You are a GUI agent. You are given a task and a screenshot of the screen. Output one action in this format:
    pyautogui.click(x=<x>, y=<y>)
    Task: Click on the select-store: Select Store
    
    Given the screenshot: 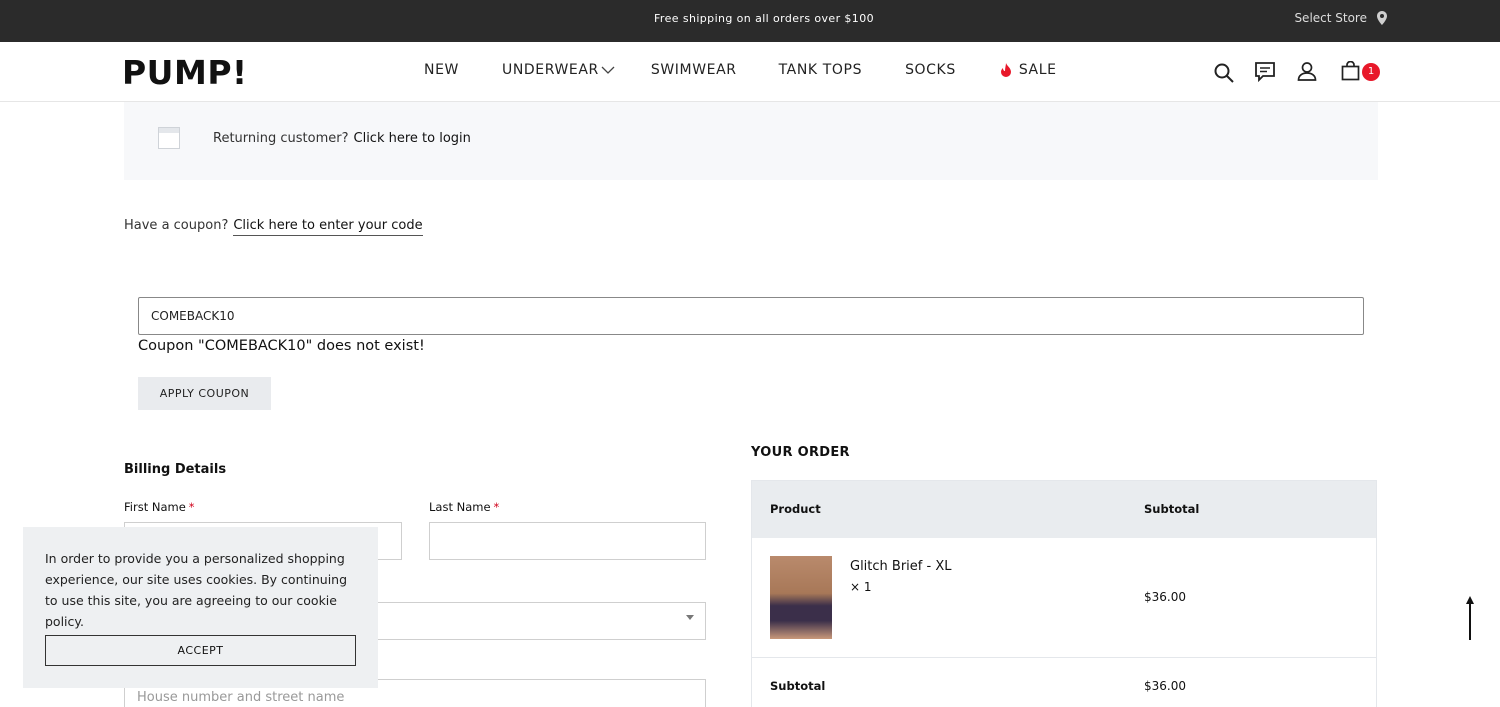 What is the action you would take?
    pyautogui.click(x=1340, y=18)
    